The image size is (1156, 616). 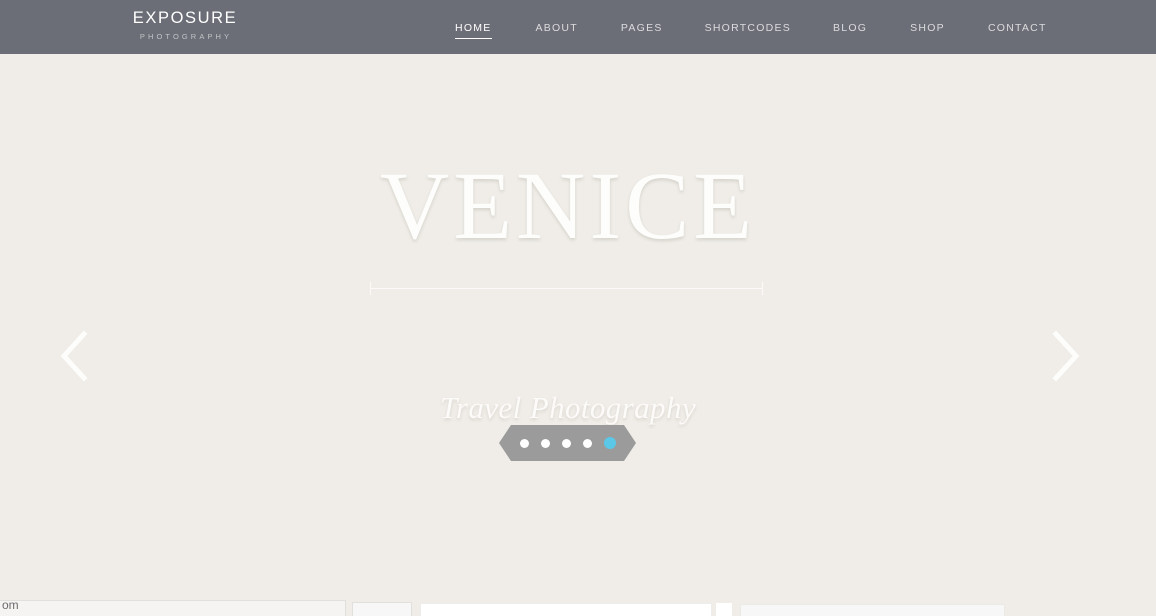 What do you see at coordinates (927, 28) in the screenshot?
I see `nav-item-shop: SHOP` at bounding box center [927, 28].